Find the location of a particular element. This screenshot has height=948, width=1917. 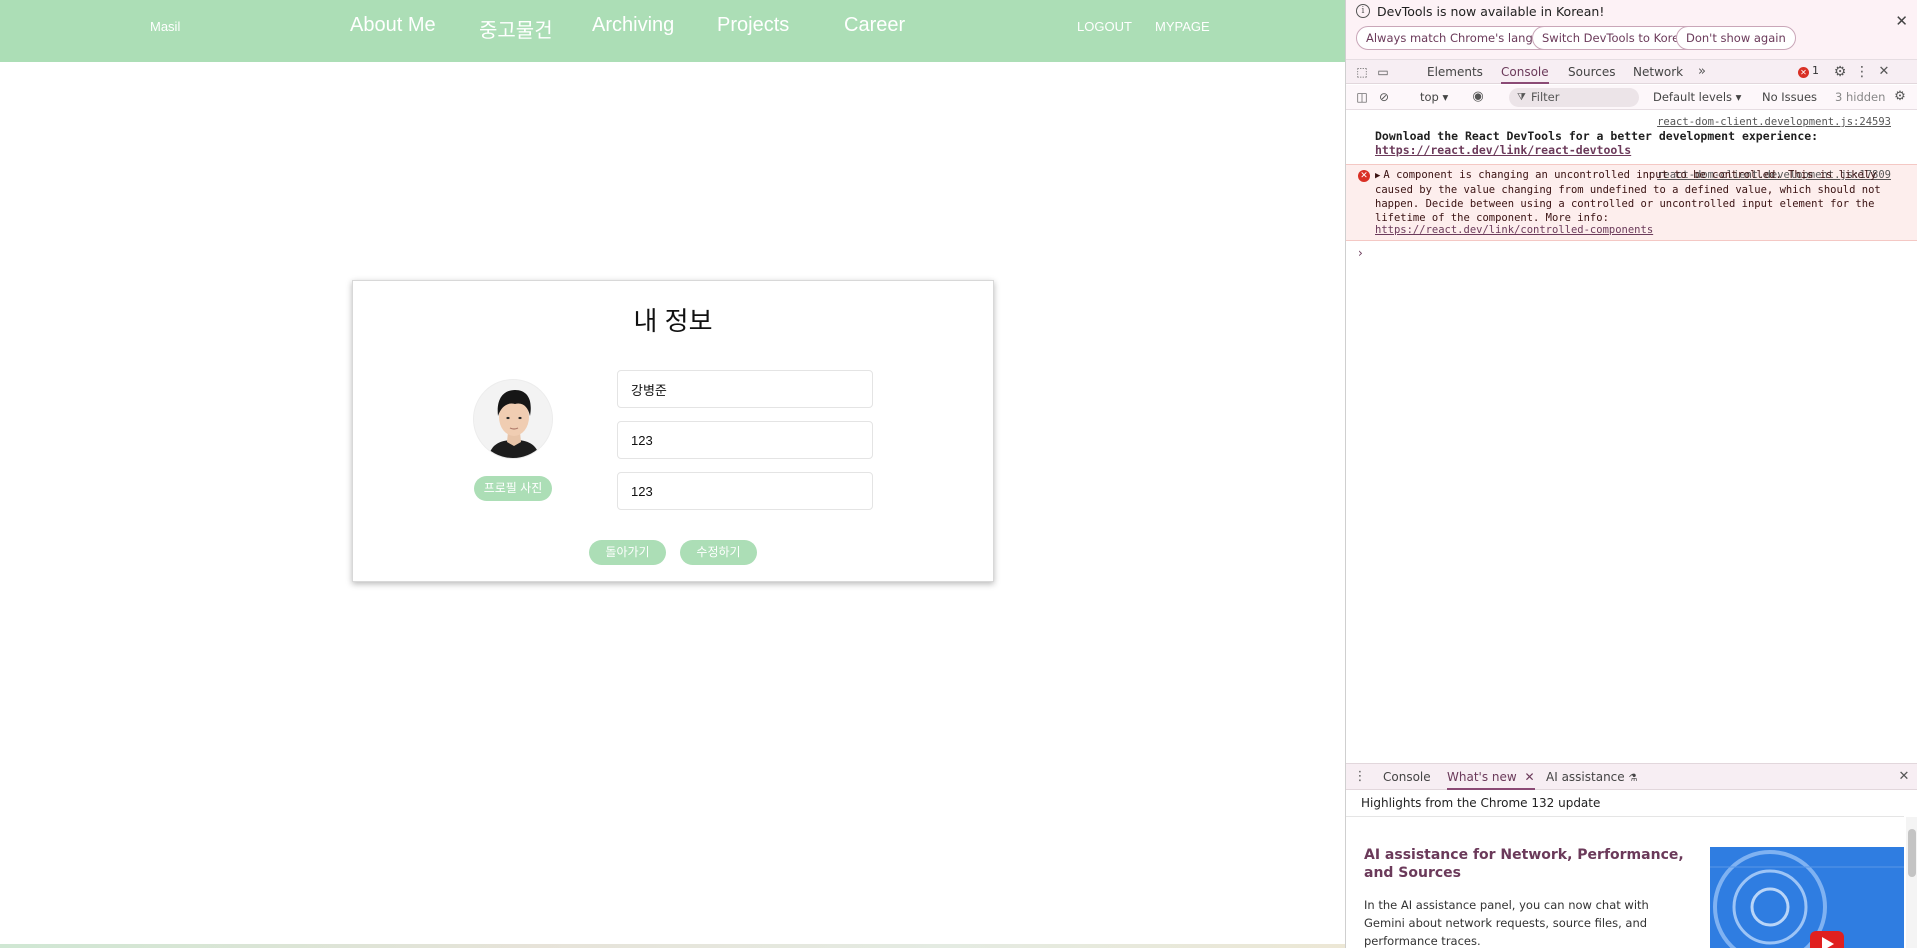

more-options-icon: ⋮ is located at coordinates (1862, 72).